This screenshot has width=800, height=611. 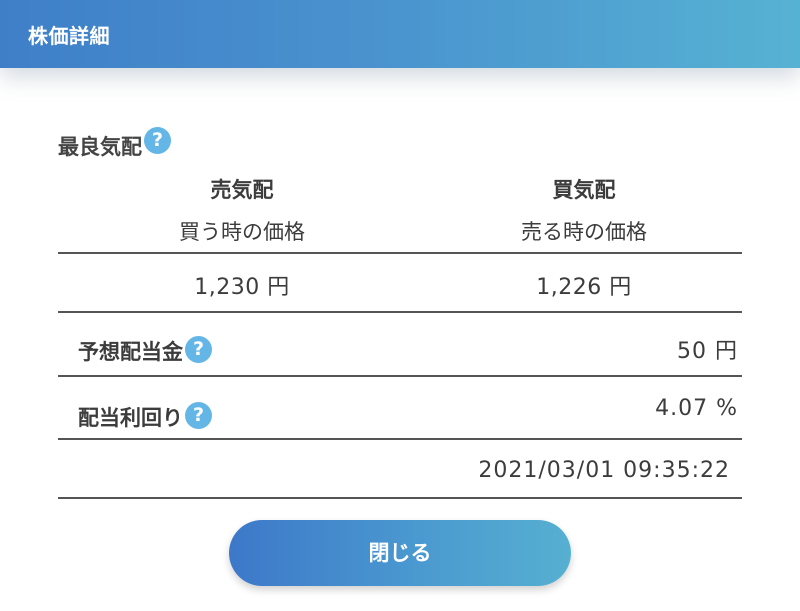 I want to click on best-quote-title: 最良気配 ?, so click(x=114, y=143).